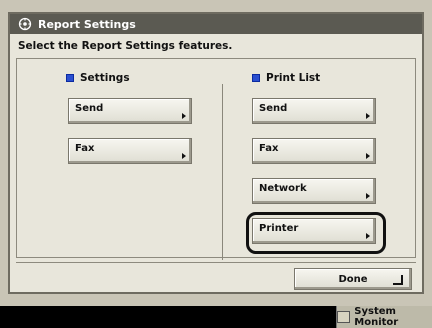 The image size is (432, 328). What do you see at coordinates (273, 108) in the screenshot?
I see `printlist-send-label: Send` at bounding box center [273, 108].